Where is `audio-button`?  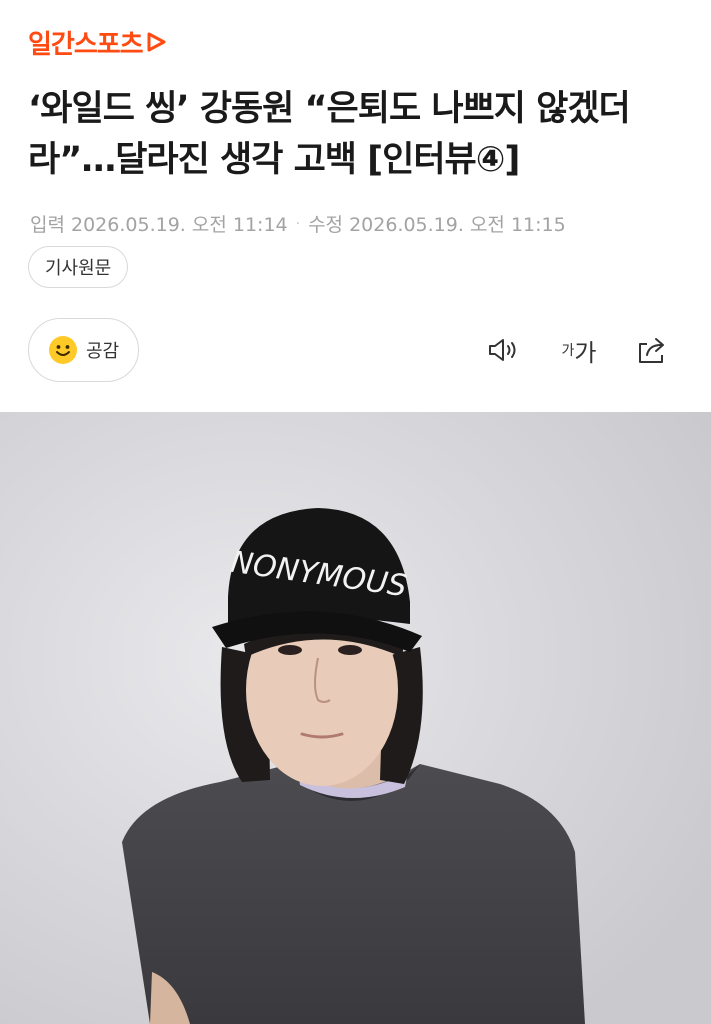
audio-button is located at coordinates (504, 350).